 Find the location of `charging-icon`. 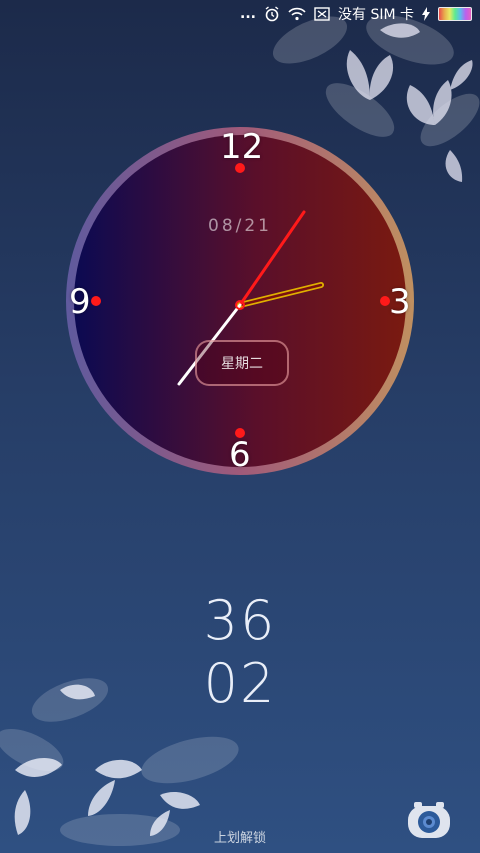

charging-icon is located at coordinates (426, 14).